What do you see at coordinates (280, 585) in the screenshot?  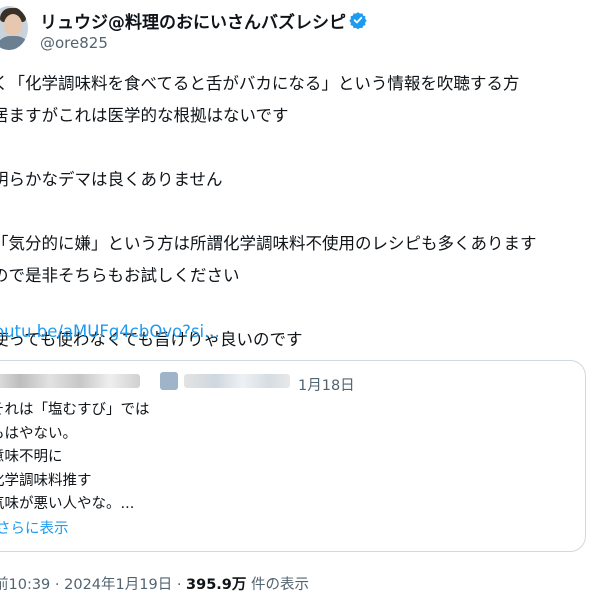 I see `view-count-label: 件の表示` at bounding box center [280, 585].